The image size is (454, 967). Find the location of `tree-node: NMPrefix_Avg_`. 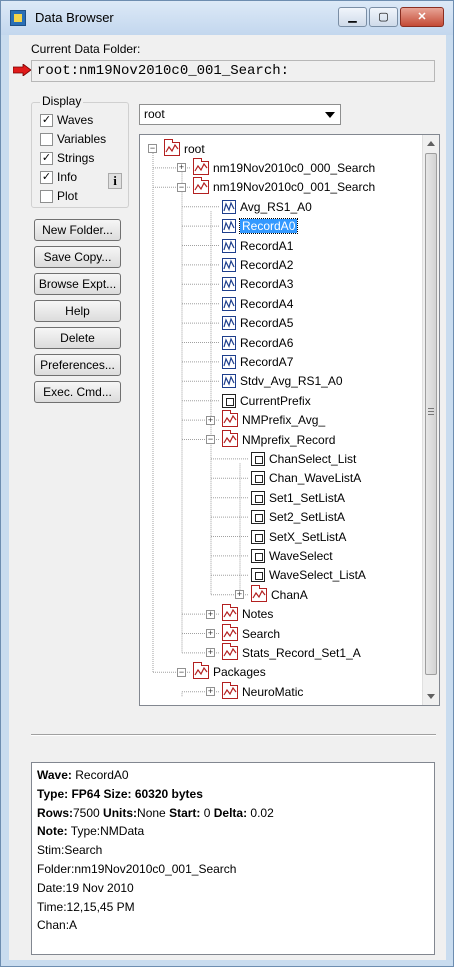

tree-node: NMPrefix_Avg_ is located at coordinates (273, 420).